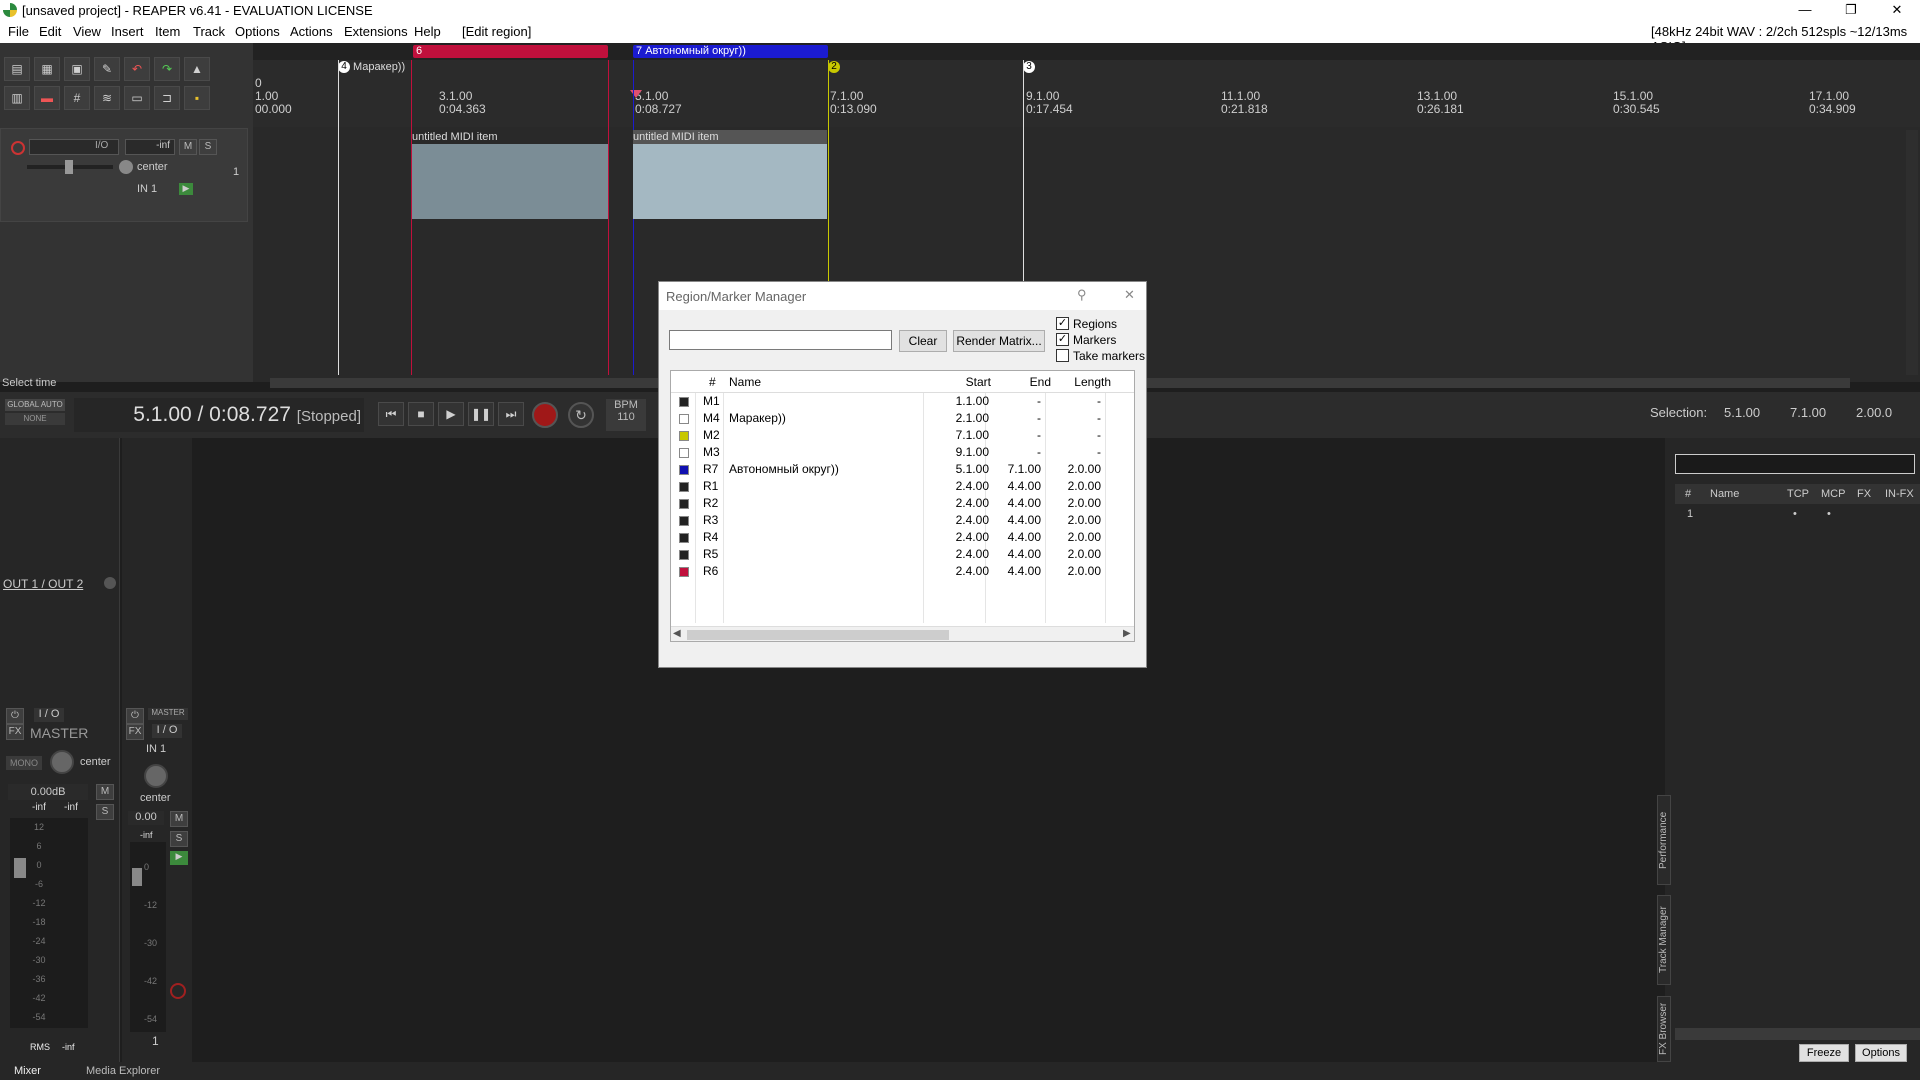 The height and width of the screenshot is (1080, 1920). I want to click on master-pan-knob, so click(62, 762).